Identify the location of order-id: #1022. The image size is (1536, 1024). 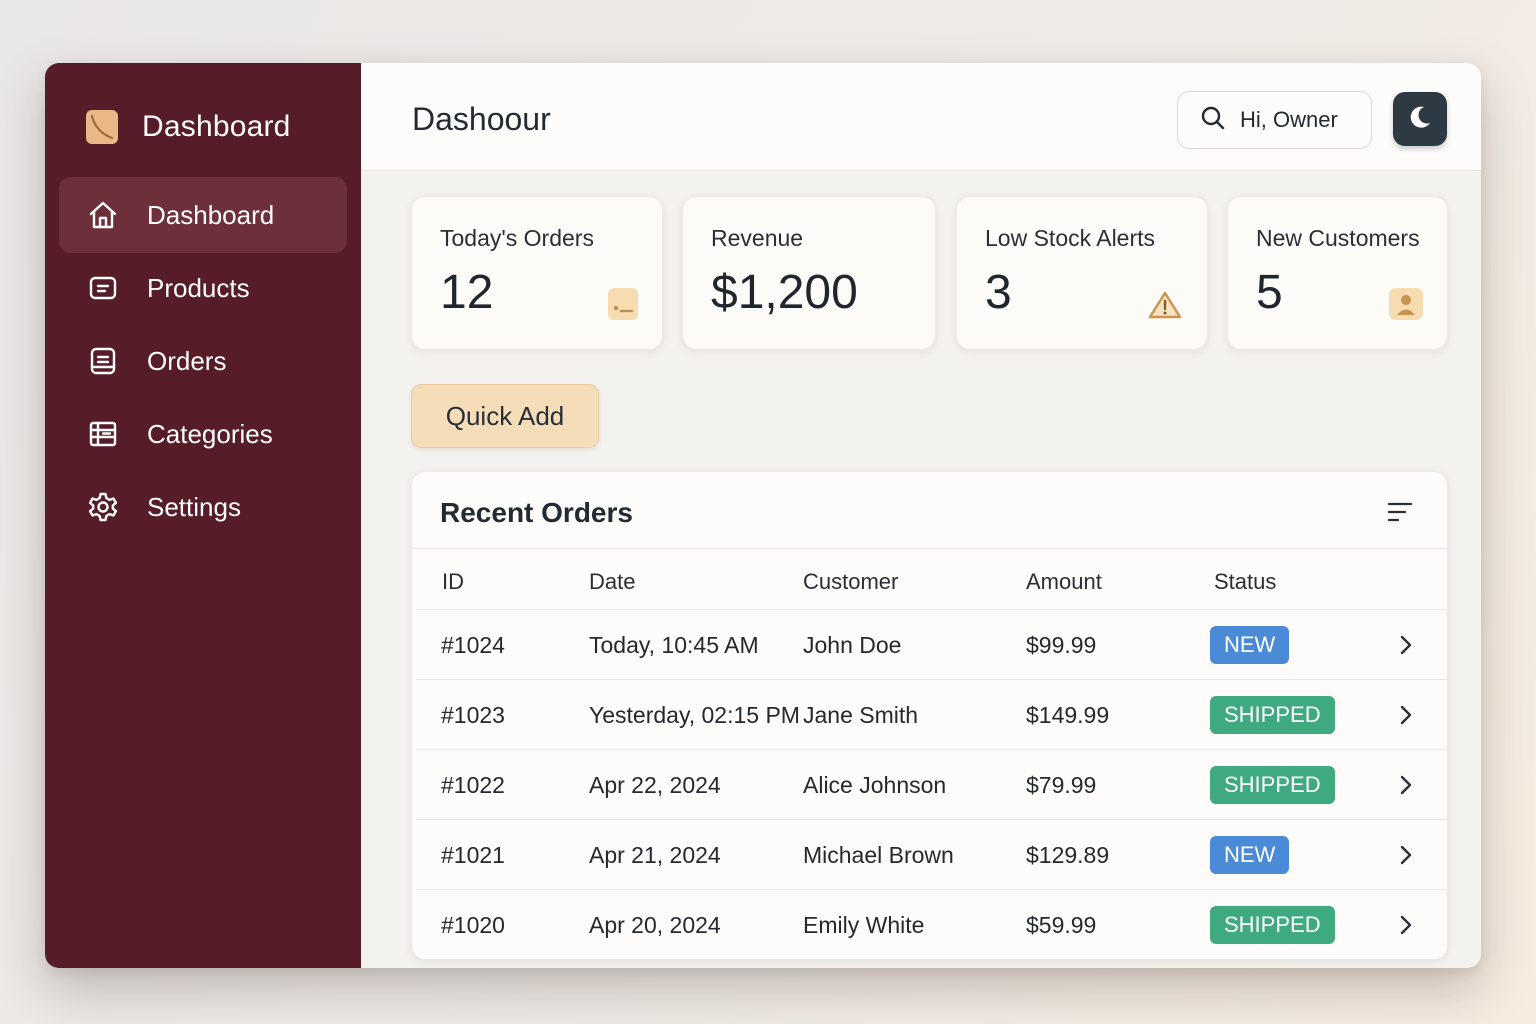
(473, 785).